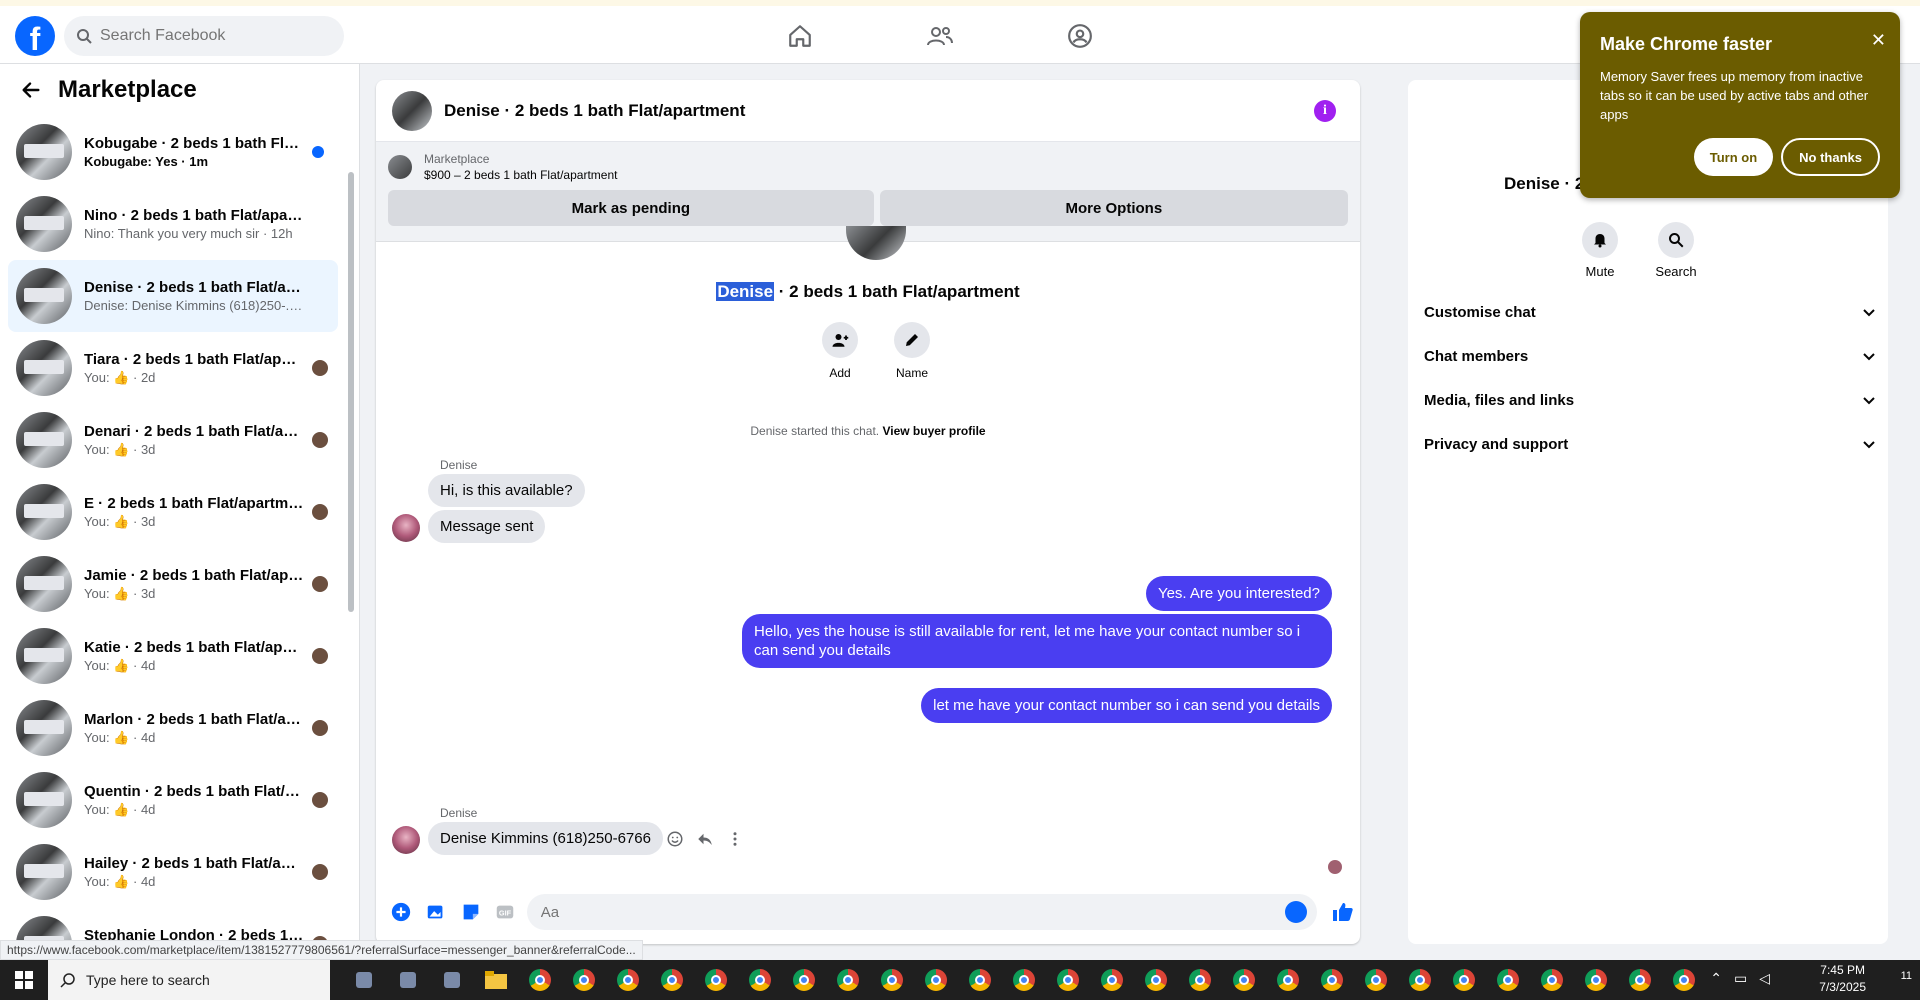 The image size is (1920, 1000). What do you see at coordinates (506, 490) in the screenshot?
I see `incoming-message: Hi, is this available?` at bounding box center [506, 490].